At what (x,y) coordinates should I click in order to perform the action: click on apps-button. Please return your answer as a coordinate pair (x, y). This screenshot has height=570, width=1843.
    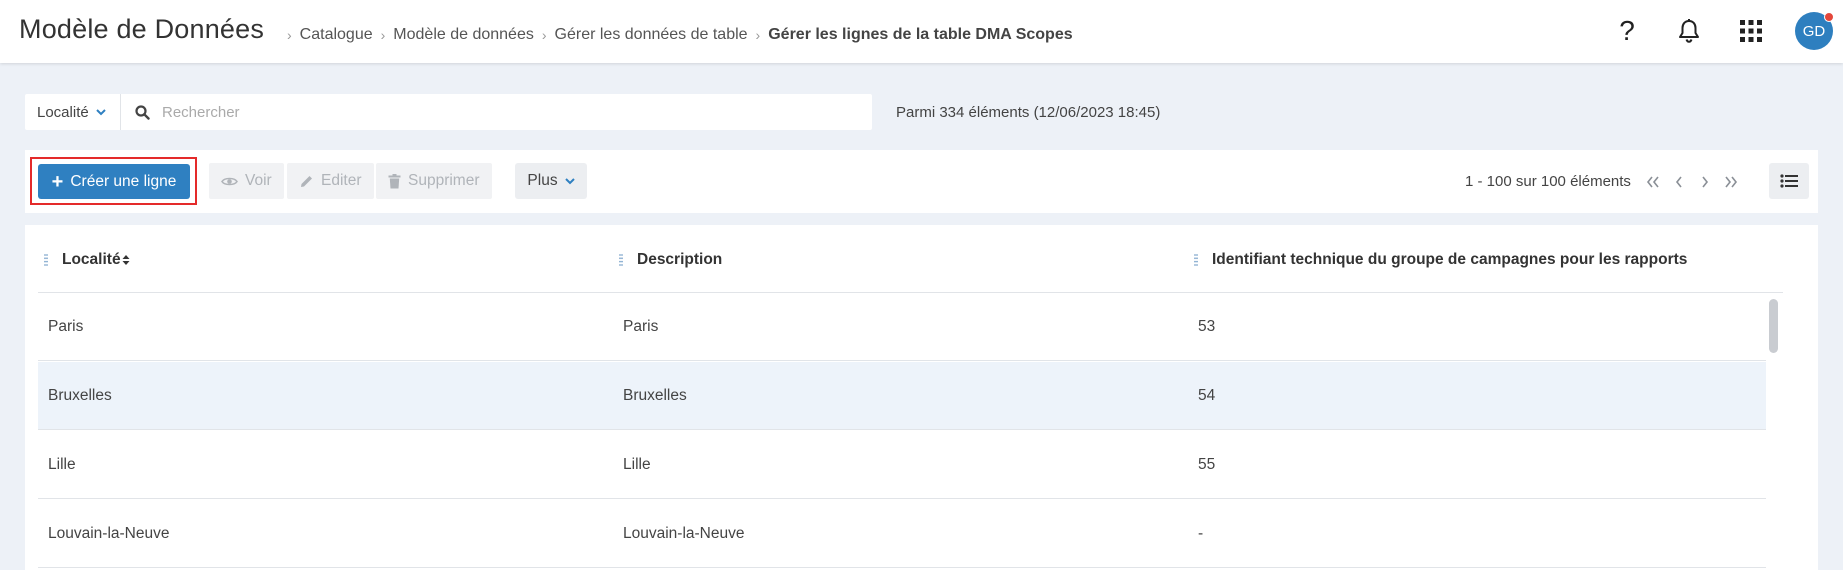
    Looking at the image, I should click on (1751, 31).